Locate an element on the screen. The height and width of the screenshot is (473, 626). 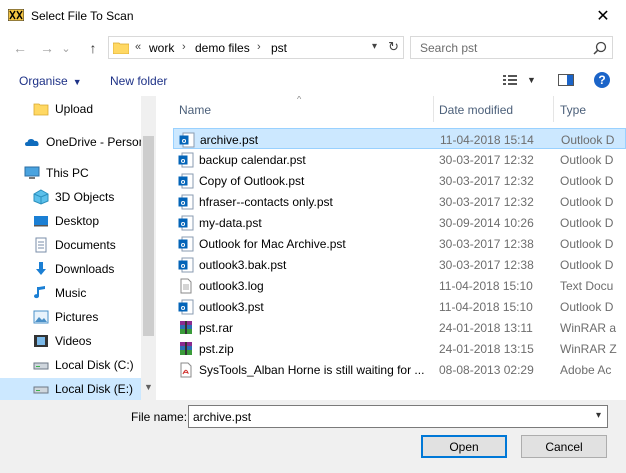
sidebar-item: Pictures is located at coordinates (70, 317).